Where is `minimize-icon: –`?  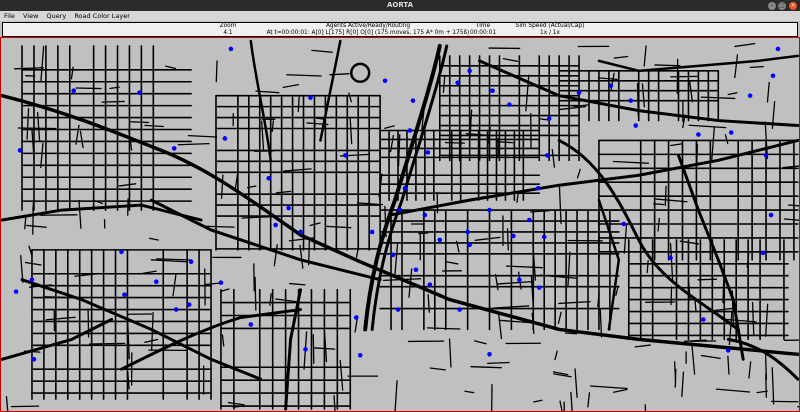
minimize-icon: – is located at coordinates (772, 6).